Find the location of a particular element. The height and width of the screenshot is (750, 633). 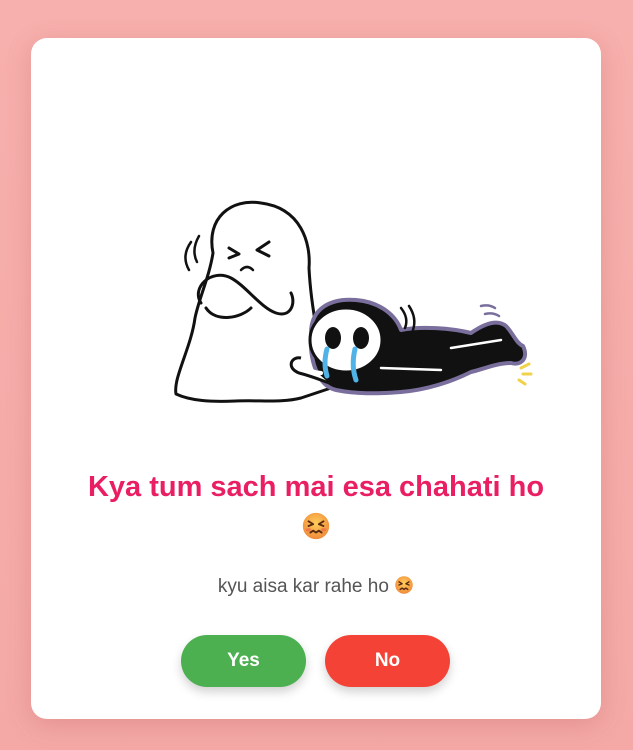

dialog-title-text: Kya tum sach mai esa chahati ho is located at coordinates (316, 487).